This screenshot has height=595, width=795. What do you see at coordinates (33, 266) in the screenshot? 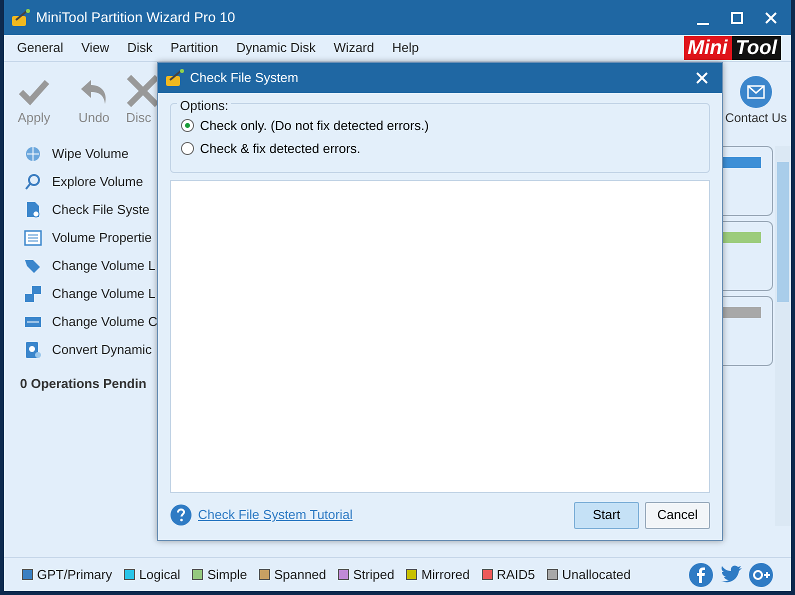
I see `tag-icon` at bounding box center [33, 266].